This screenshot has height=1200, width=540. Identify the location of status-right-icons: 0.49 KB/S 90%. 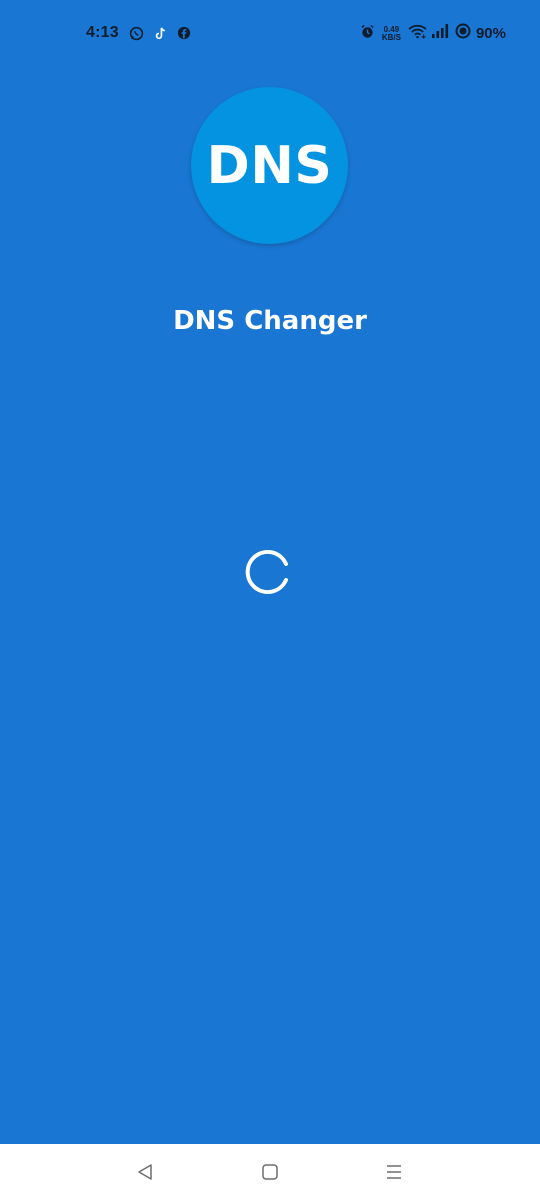
(433, 33).